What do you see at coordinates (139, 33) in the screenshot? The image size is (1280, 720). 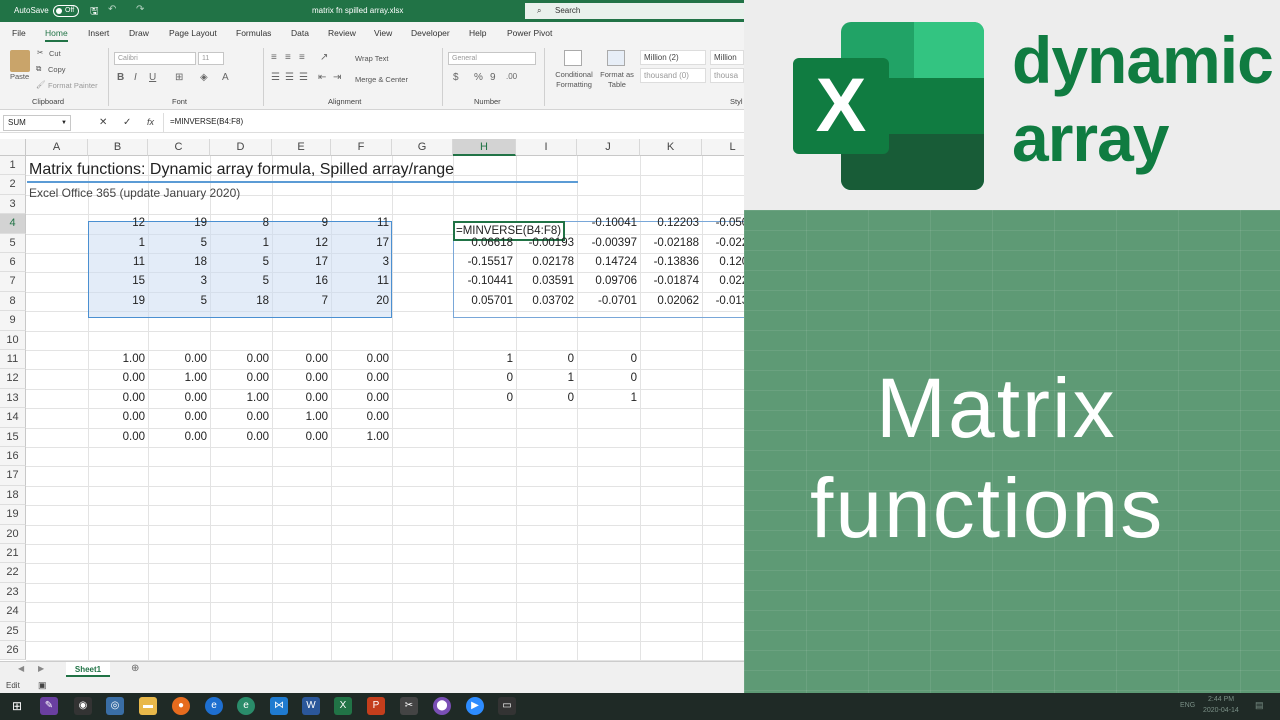 I see `tab-draw: Draw` at bounding box center [139, 33].